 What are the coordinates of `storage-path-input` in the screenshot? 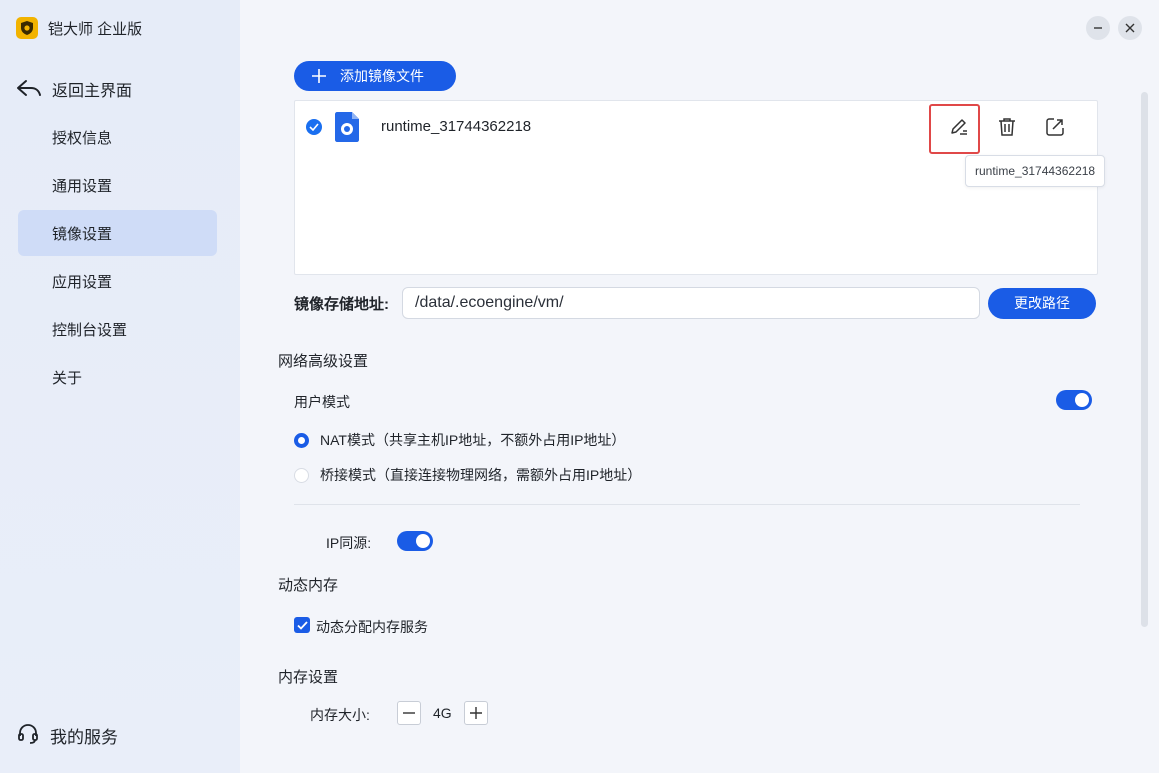 It's located at (691, 303).